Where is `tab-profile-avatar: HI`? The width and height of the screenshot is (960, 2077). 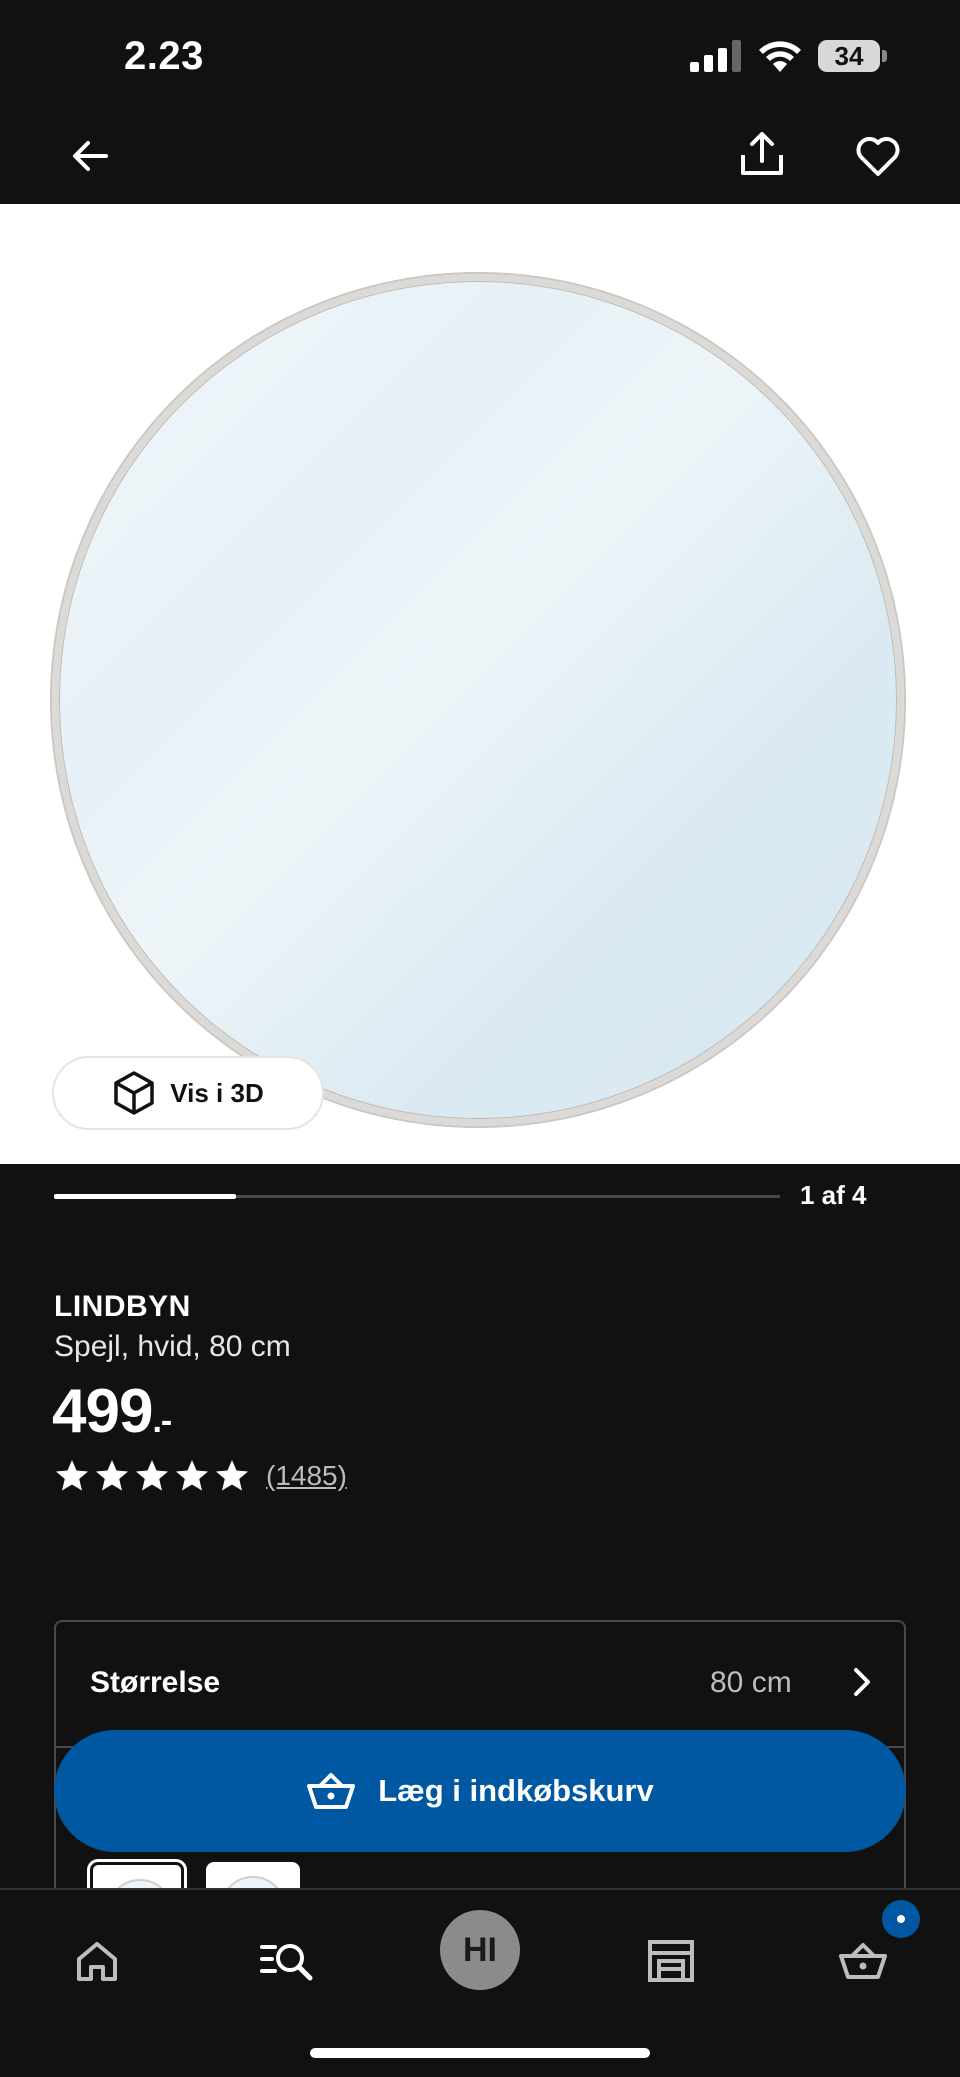 tab-profile-avatar: HI is located at coordinates (480, 1950).